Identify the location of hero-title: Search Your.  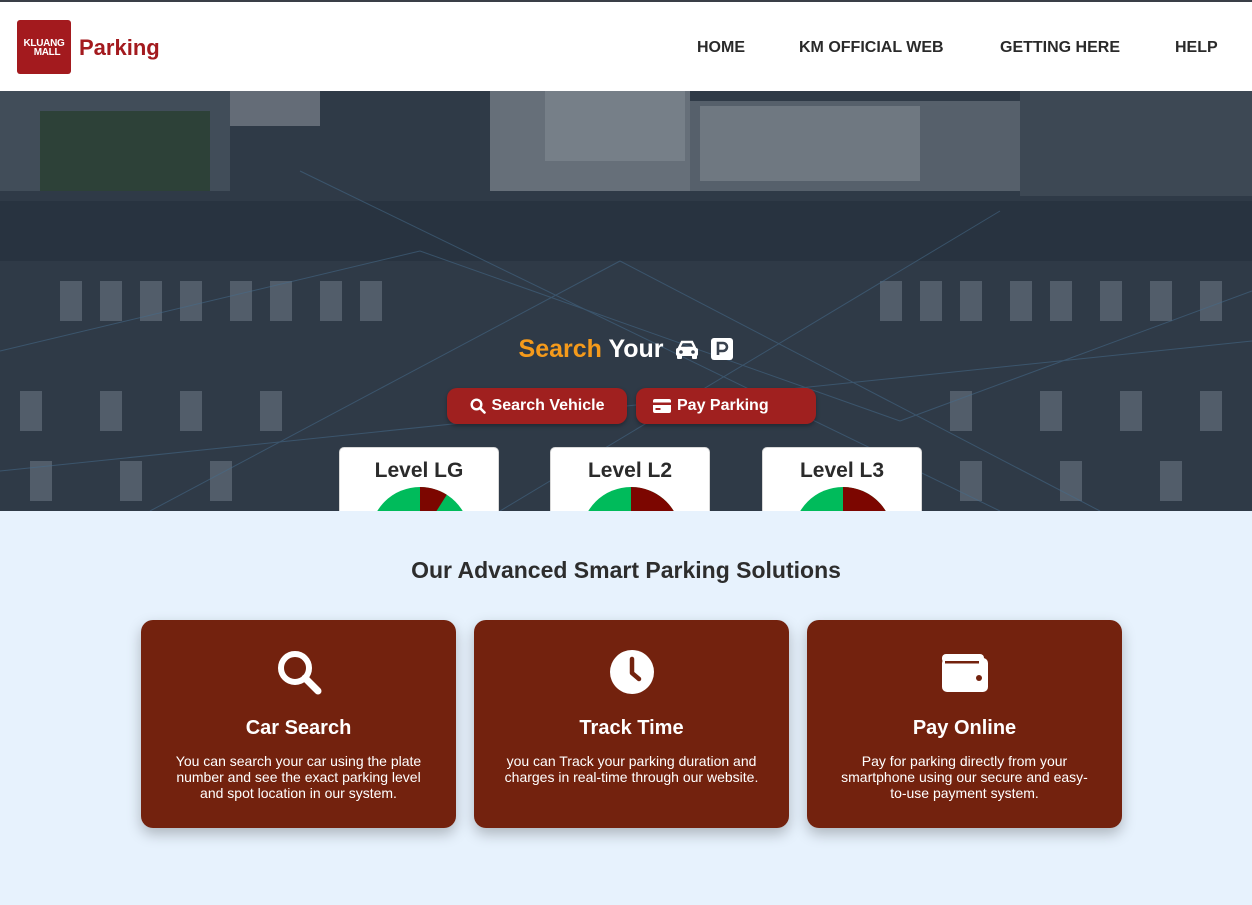
(626, 351).